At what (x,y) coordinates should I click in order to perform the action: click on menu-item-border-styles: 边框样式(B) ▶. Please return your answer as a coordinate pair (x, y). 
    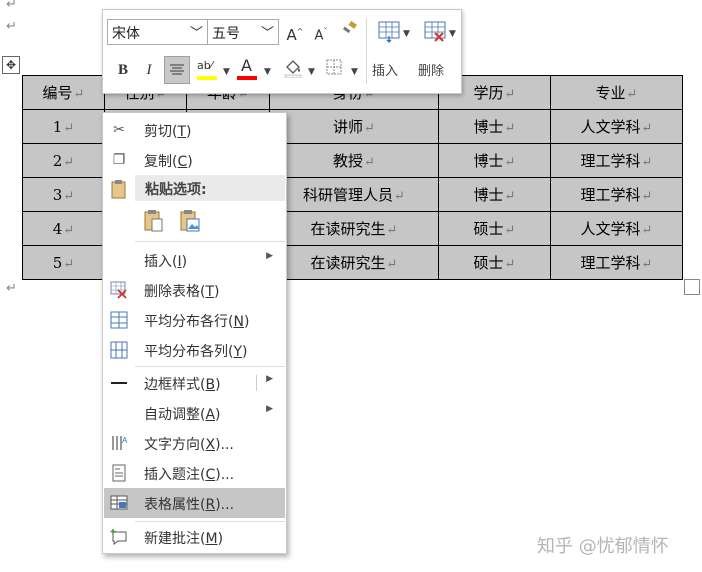
    Looking at the image, I should click on (194, 383).